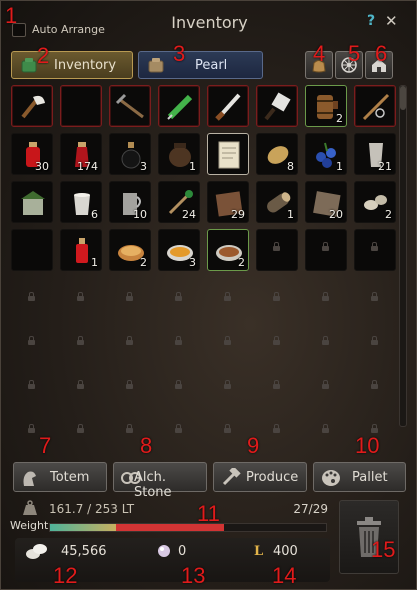  Describe the element at coordinates (146, 445) in the screenshot. I see `marker-8: 8` at that location.